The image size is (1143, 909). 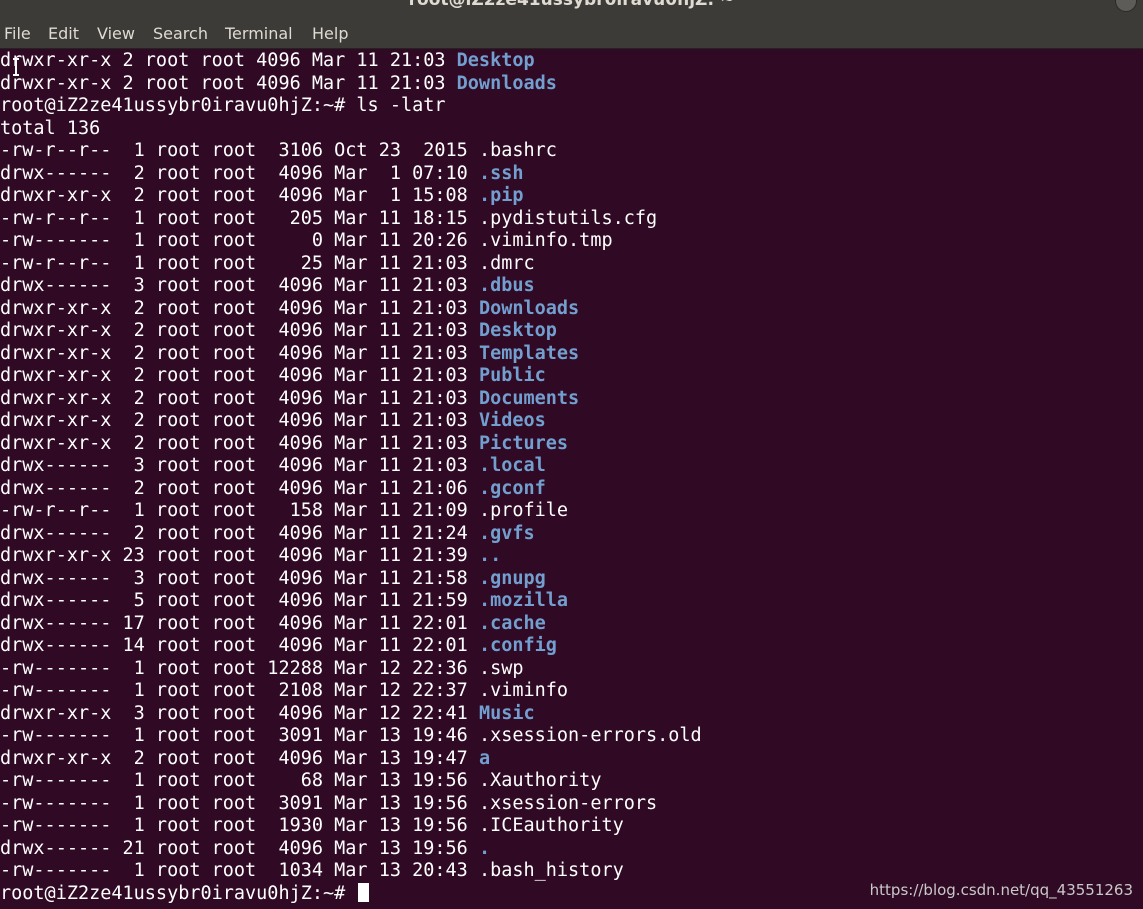 What do you see at coordinates (506, 263) in the screenshot?
I see `file-name: .dmrc` at bounding box center [506, 263].